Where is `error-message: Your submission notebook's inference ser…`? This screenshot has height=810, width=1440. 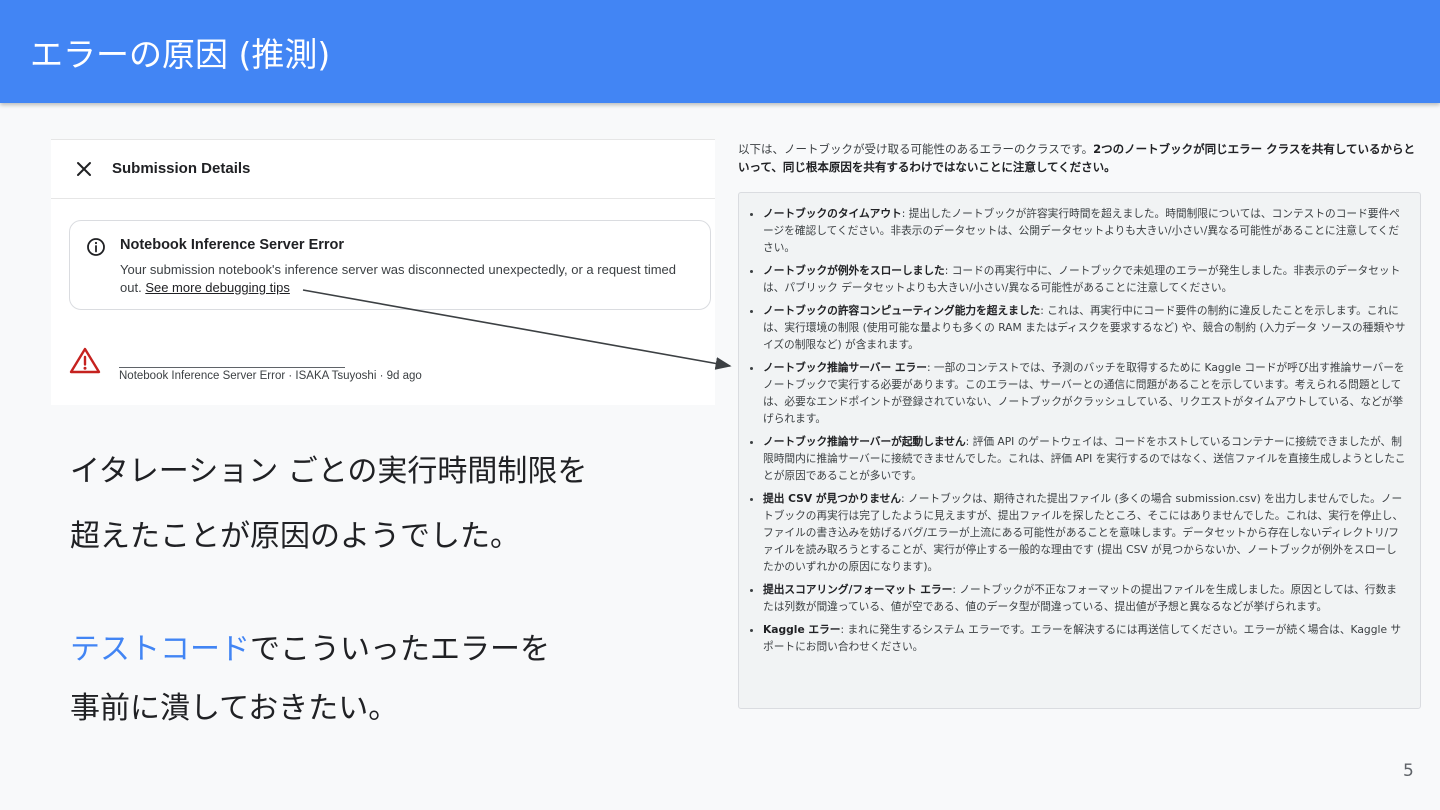 error-message: Your submission notebook's inference ser… is located at coordinates (410, 279).